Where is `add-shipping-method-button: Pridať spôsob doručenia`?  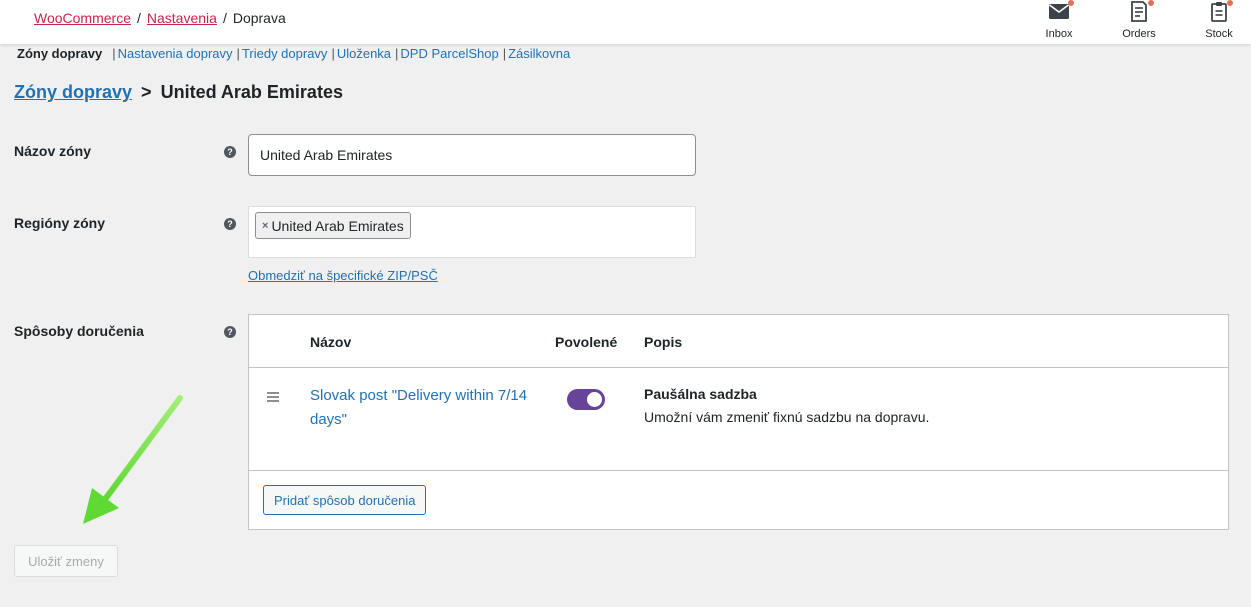 add-shipping-method-button: Pridať spôsob doručenia is located at coordinates (345, 500).